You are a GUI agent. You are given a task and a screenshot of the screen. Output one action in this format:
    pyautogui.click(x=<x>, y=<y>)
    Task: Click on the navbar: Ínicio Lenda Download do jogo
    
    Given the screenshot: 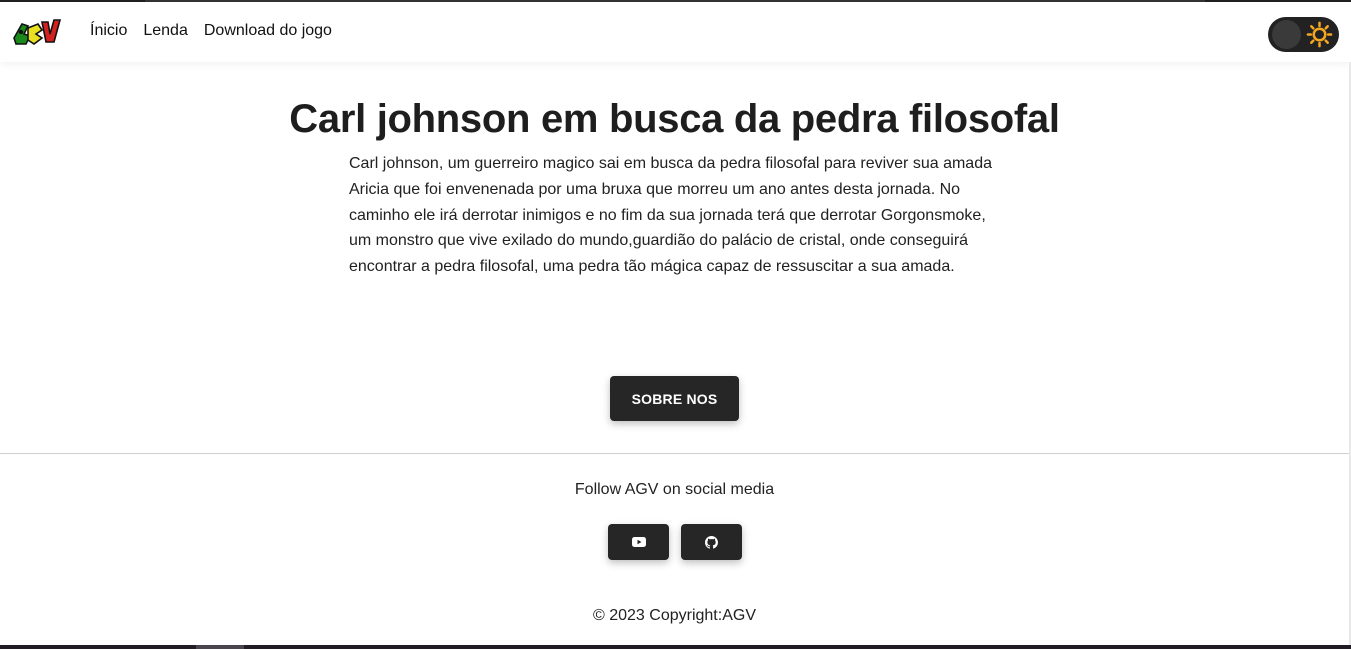 What is the action you would take?
    pyautogui.click(x=675, y=32)
    